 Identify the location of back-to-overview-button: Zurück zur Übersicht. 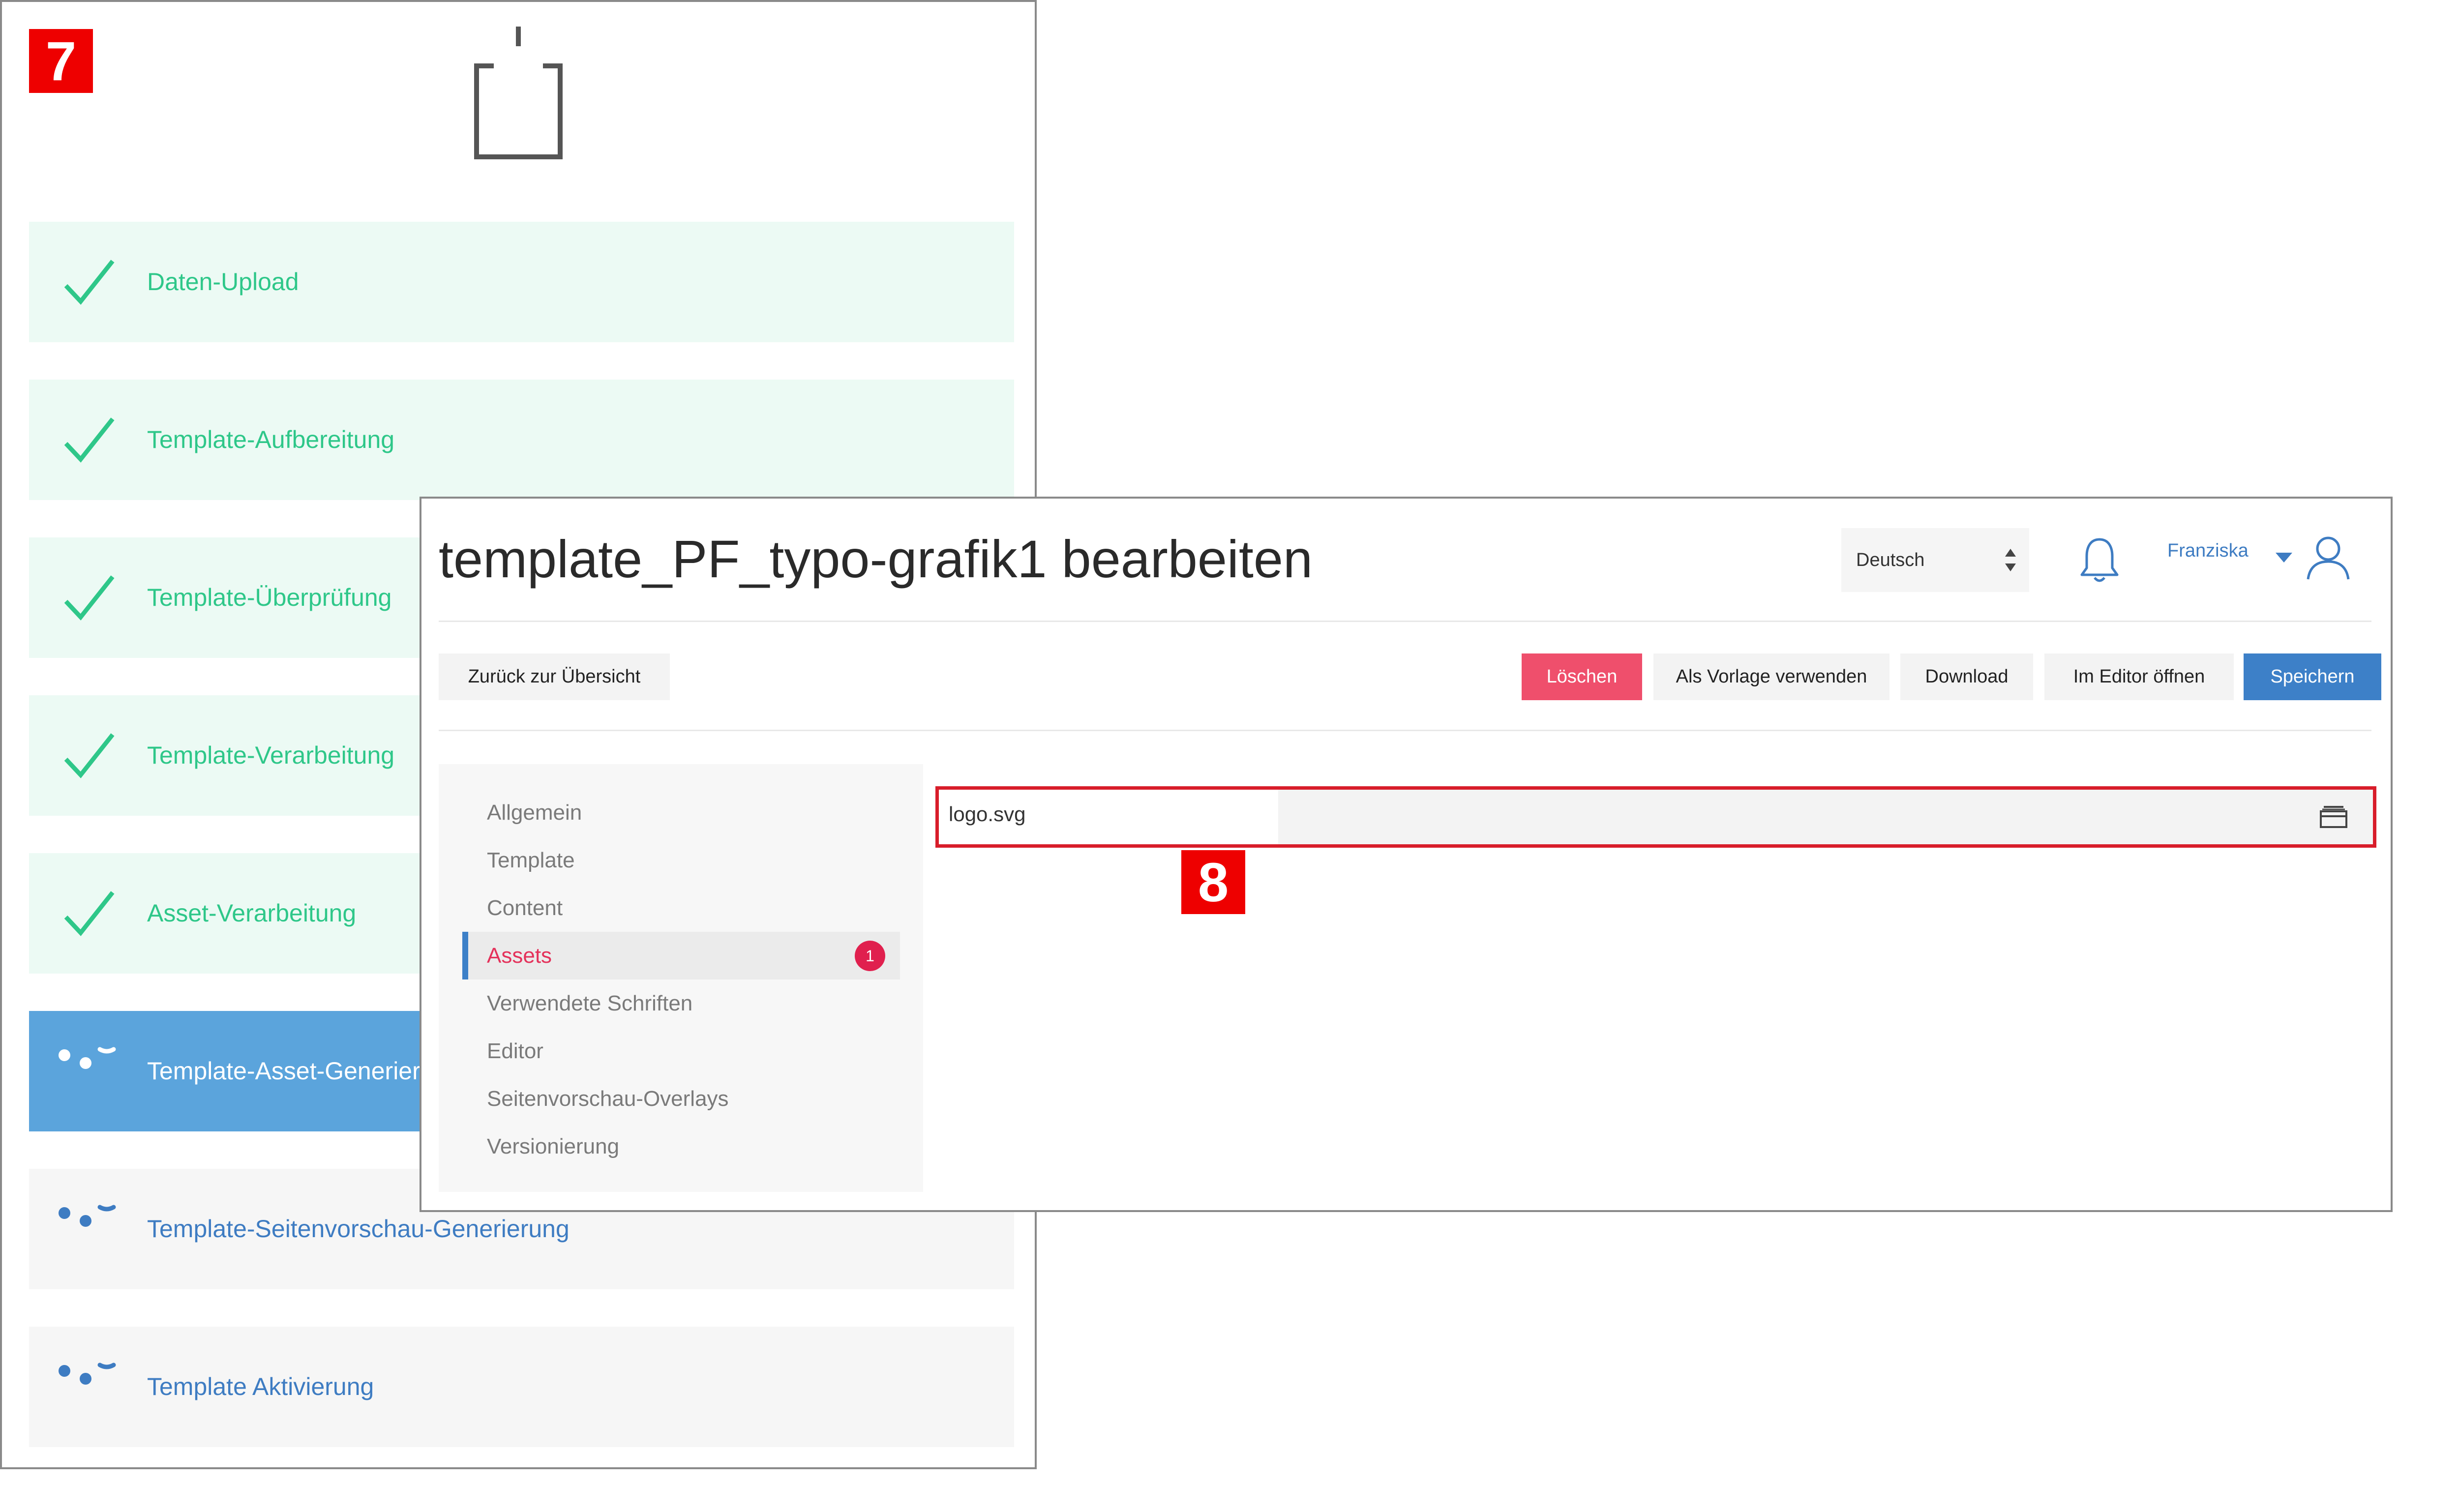
(554, 676).